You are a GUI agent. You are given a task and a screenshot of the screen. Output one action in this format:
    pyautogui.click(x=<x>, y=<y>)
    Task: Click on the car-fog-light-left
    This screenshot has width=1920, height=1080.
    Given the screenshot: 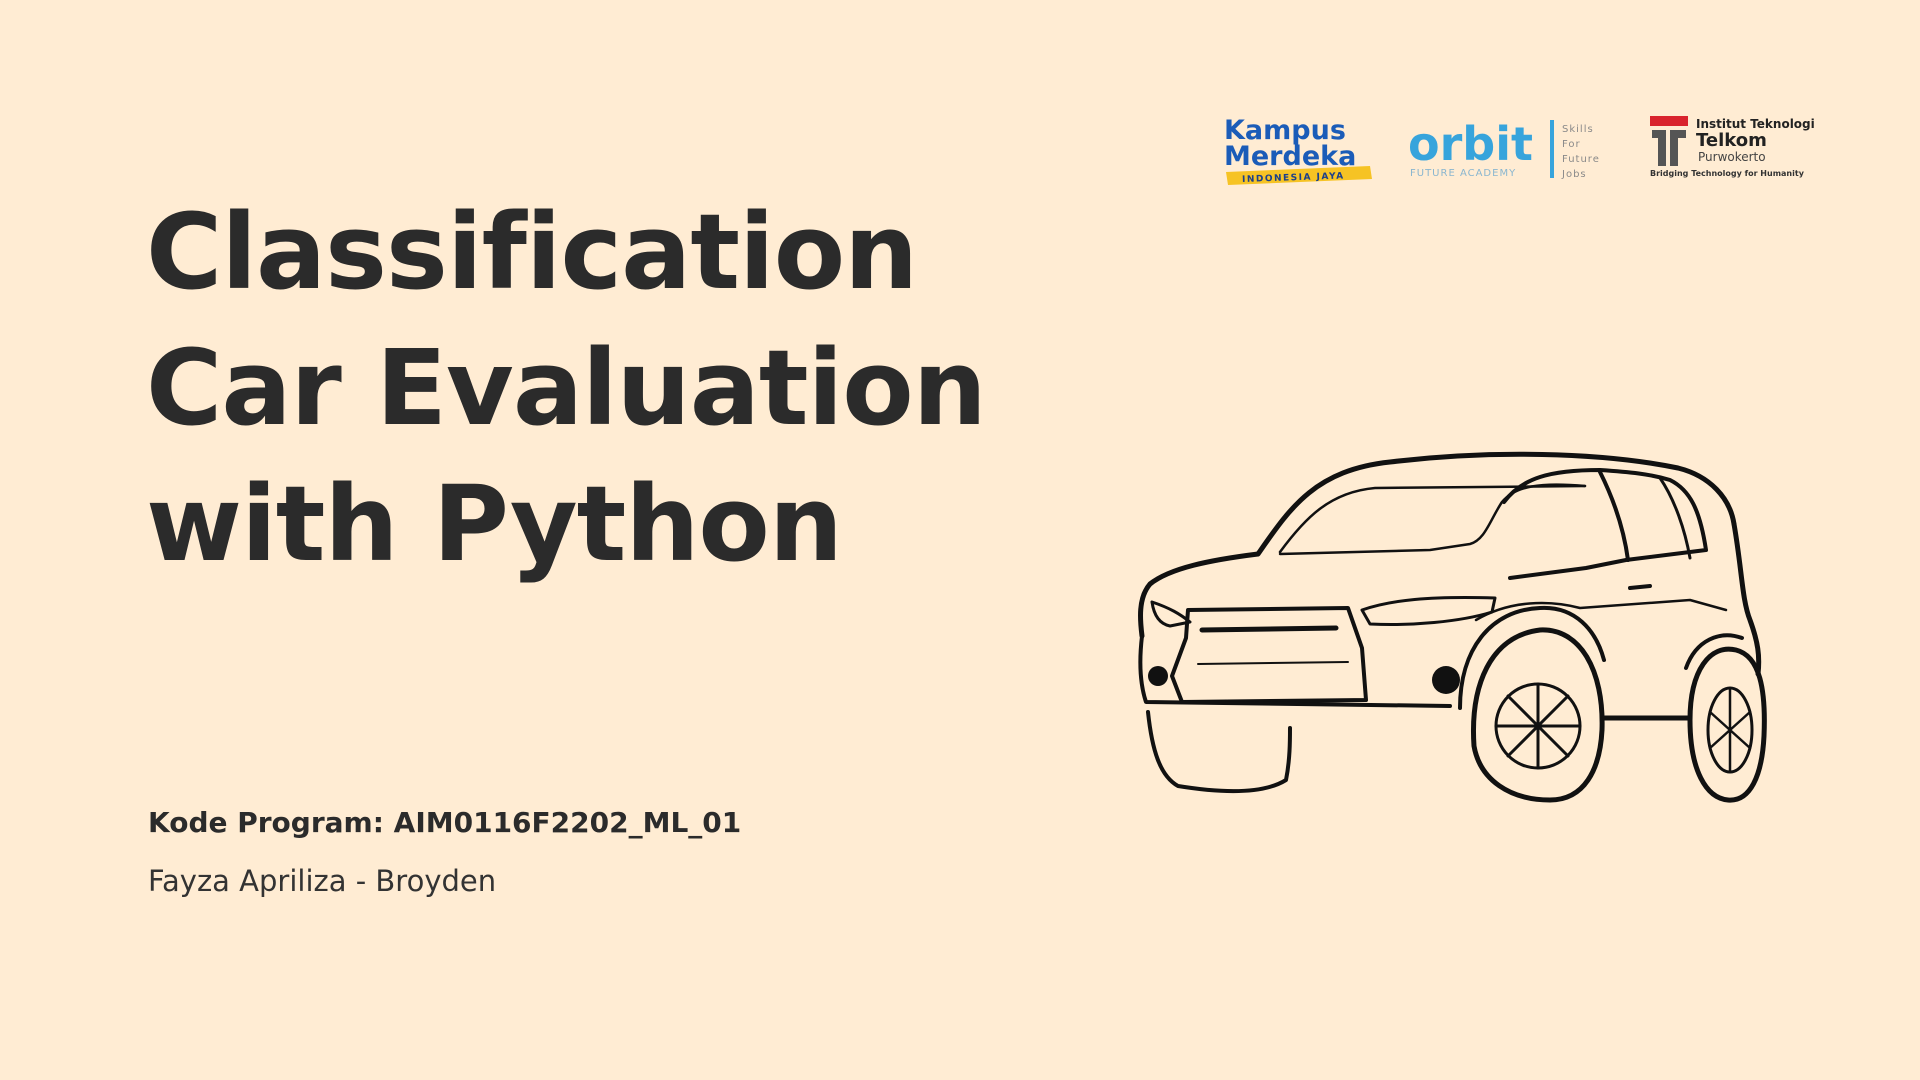 What is the action you would take?
    pyautogui.click(x=1158, y=676)
    